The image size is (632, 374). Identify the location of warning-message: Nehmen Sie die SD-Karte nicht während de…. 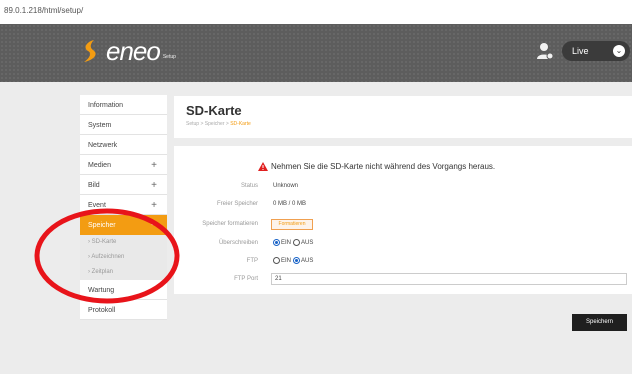
(376, 166).